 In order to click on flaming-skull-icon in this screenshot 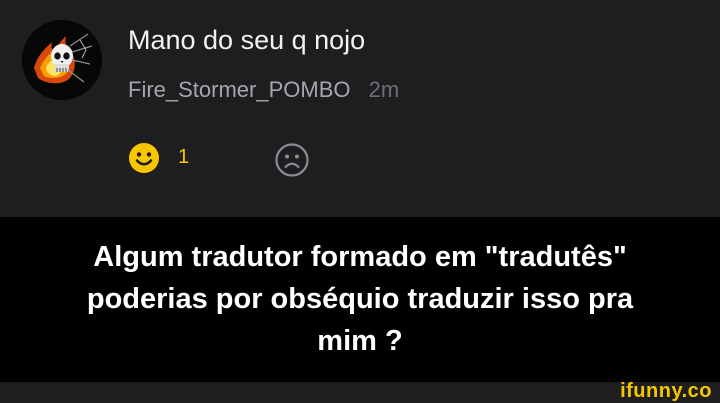, I will do `click(62, 60)`.